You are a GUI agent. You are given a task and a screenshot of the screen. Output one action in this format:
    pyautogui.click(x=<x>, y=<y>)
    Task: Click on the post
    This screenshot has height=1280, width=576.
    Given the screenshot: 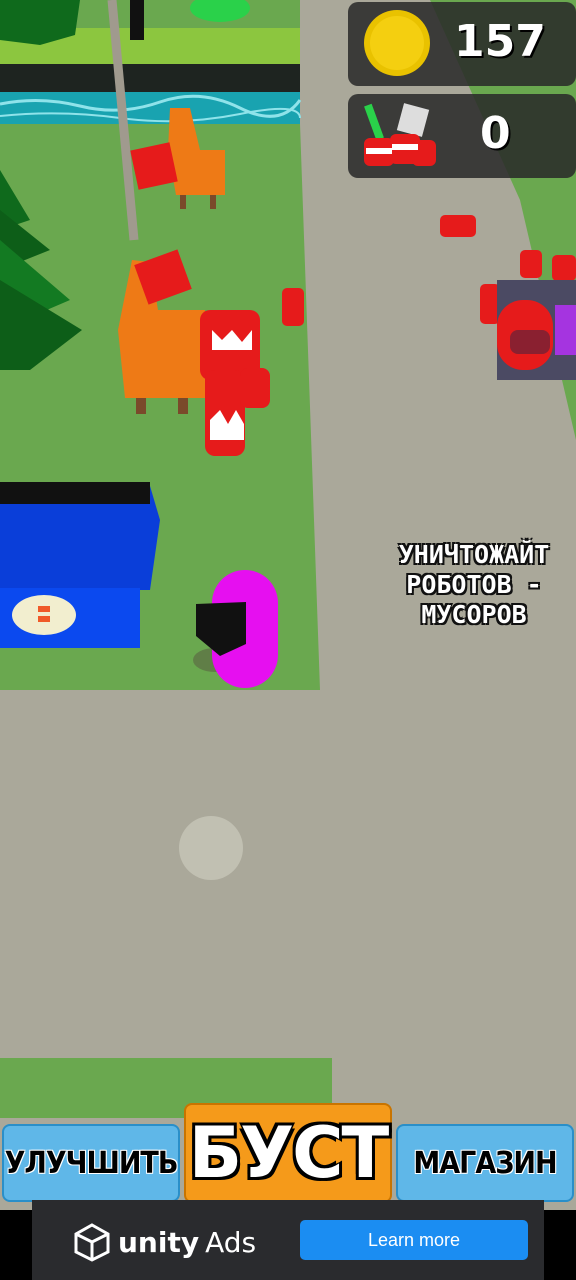 What is the action you would take?
    pyautogui.click(x=137, y=20)
    